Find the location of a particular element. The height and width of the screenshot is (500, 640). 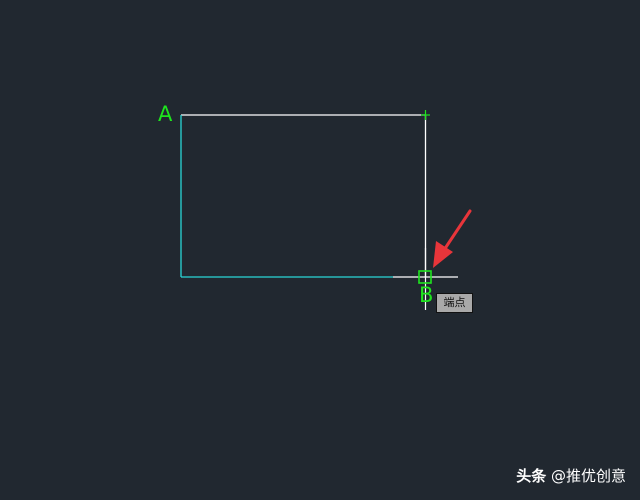

point-b-label: B is located at coordinates (426, 295).